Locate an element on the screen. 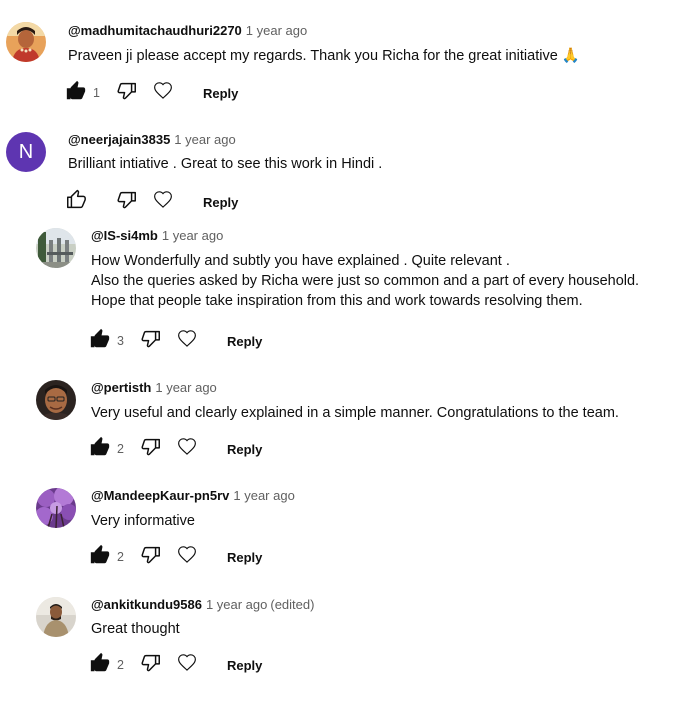  comment-text: Very informative is located at coordinates (143, 521).